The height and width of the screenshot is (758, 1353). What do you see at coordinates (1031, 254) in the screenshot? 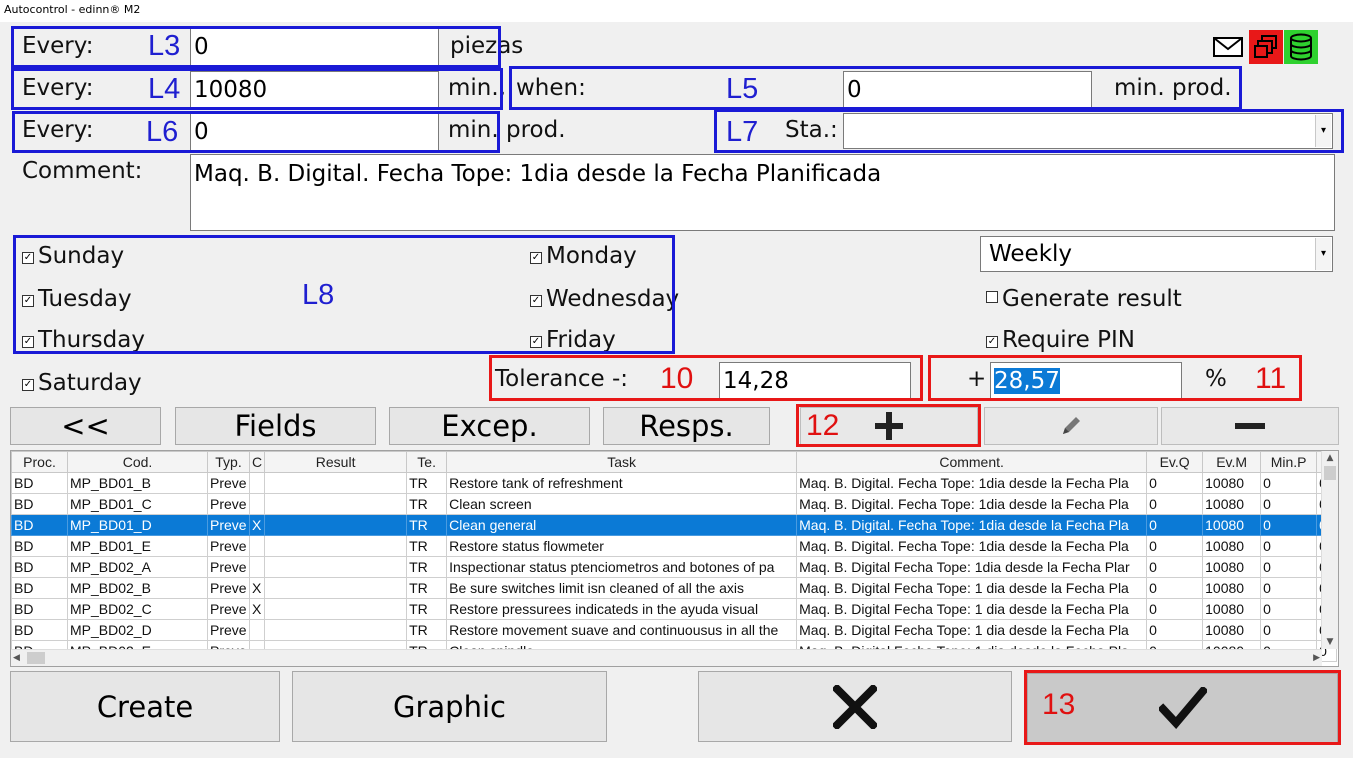
I see `frequency-select-value: Weekly` at bounding box center [1031, 254].